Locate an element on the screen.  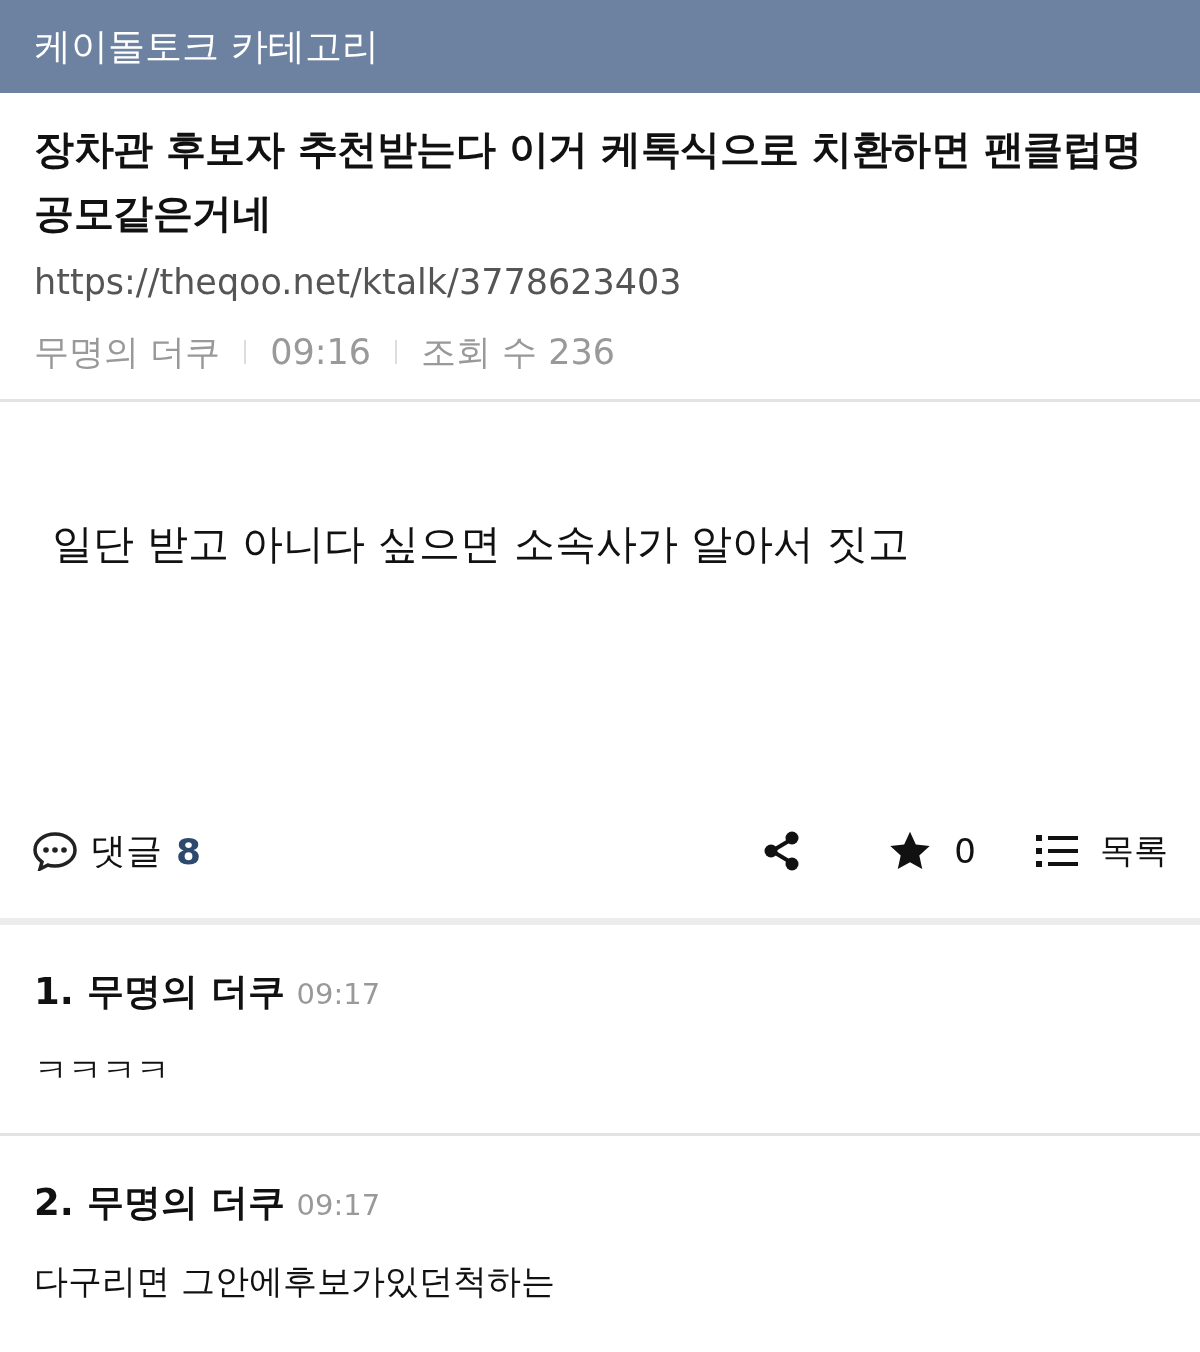
post-body-text: 일단 받고 아니다 싶으면 소속사가 알아서 짓고 is located at coordinates (481, 544).